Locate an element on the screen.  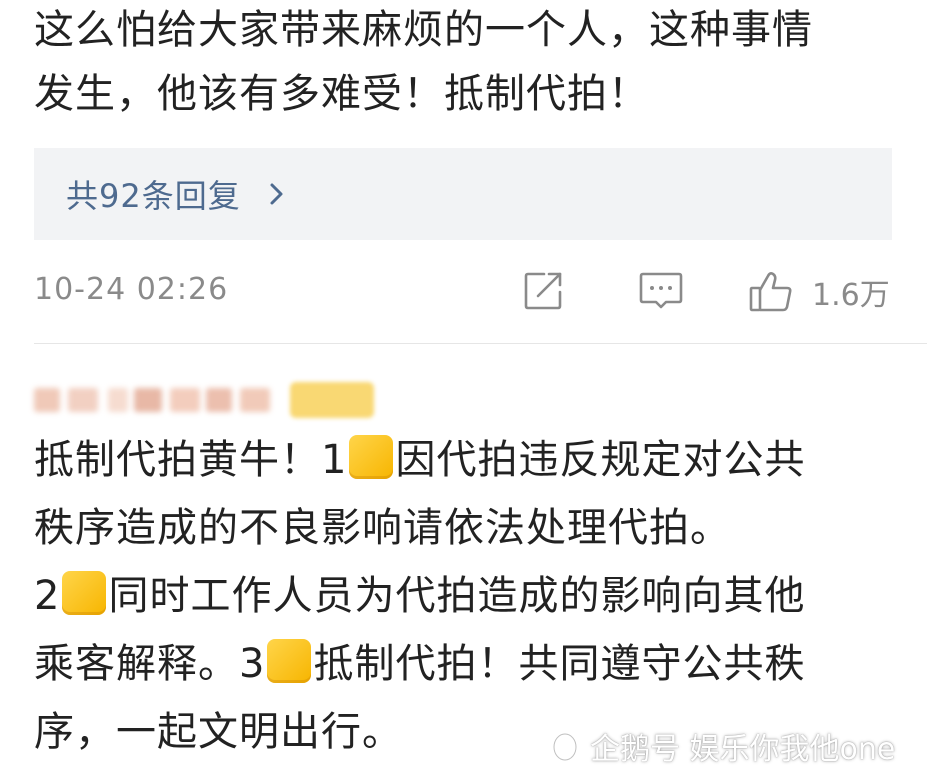
user-badge is located at coordinates (332, 400).